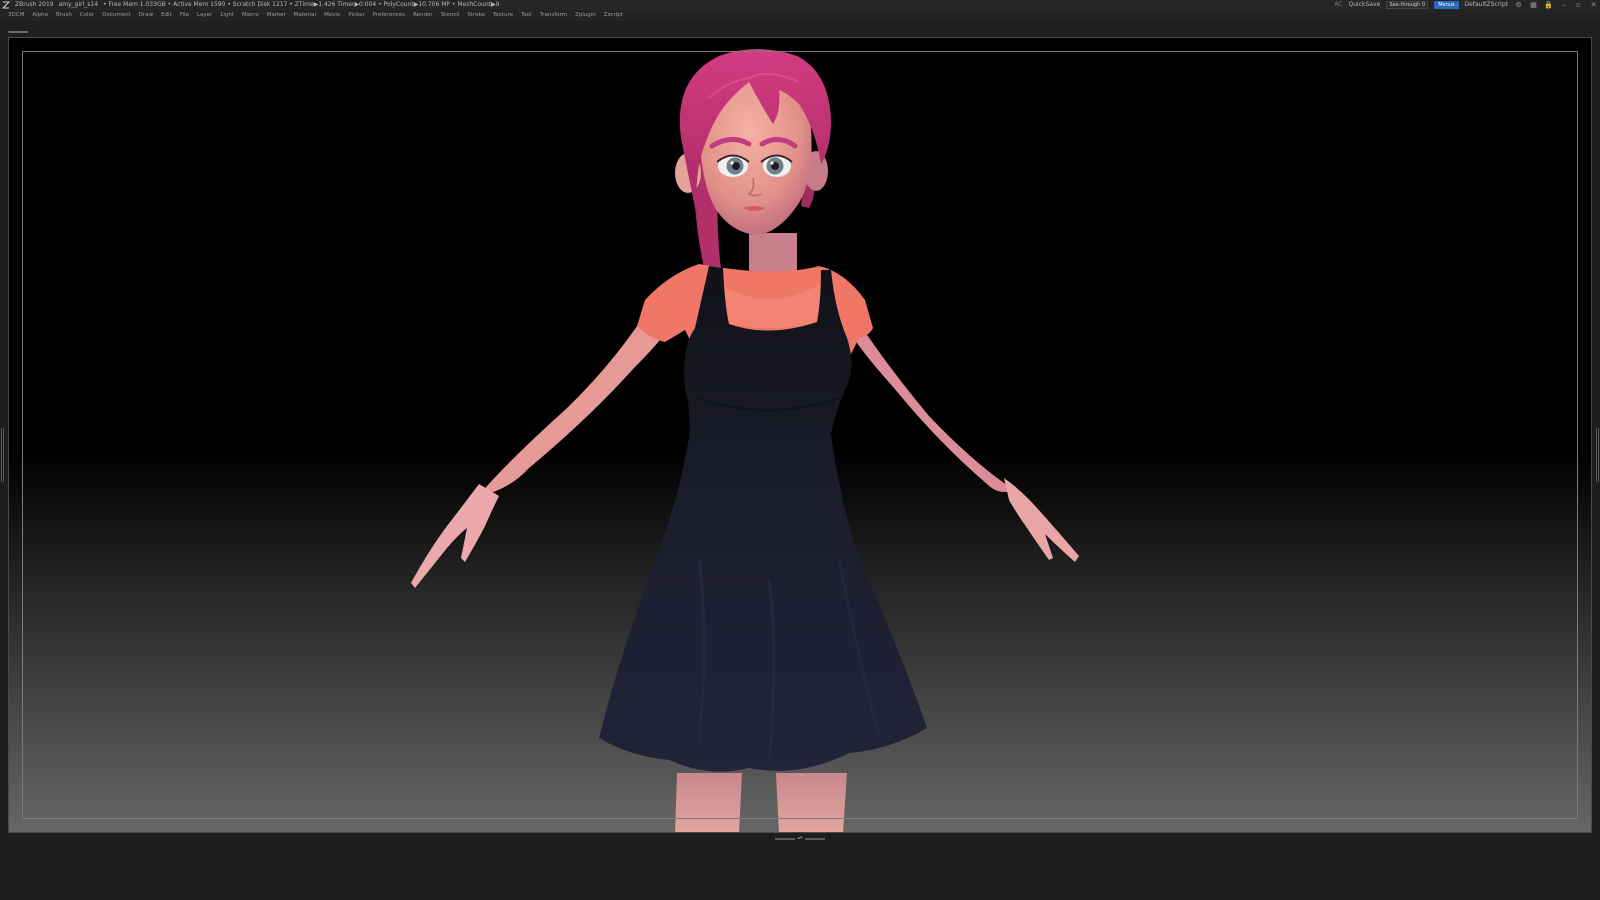 This screenshot has height=900, width=1600. I want to click on restore-icon: ▫, so click(1578, 5).